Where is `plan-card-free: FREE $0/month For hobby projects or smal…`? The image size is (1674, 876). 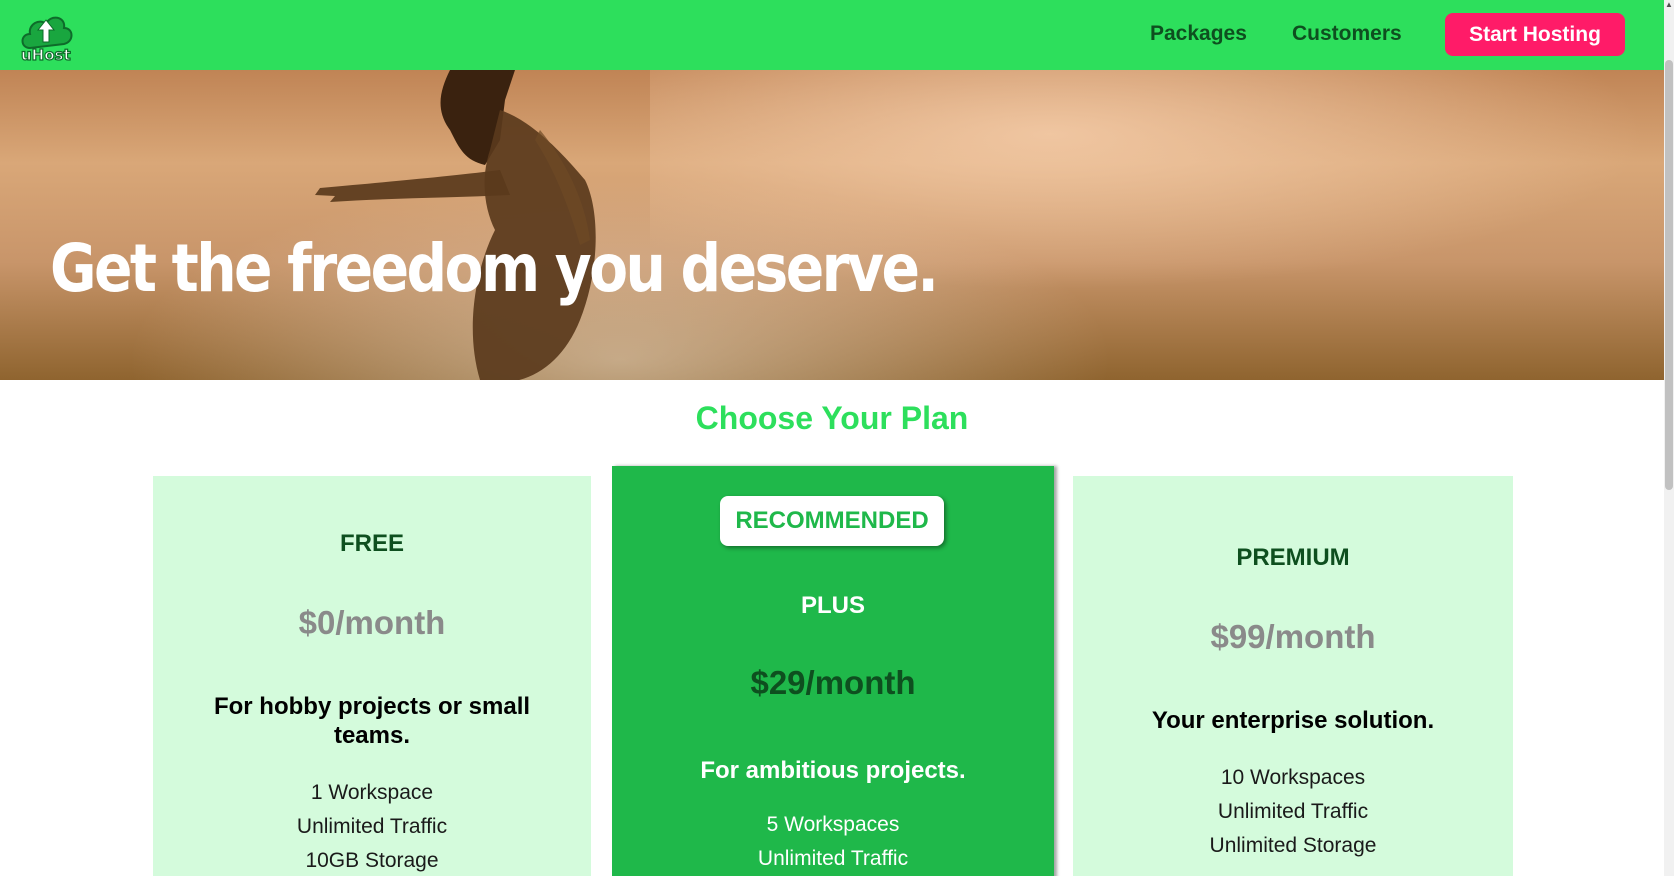 plan-card-free: FREE $0/month For hobby projects or smal… is located at coordinates (372, 676).